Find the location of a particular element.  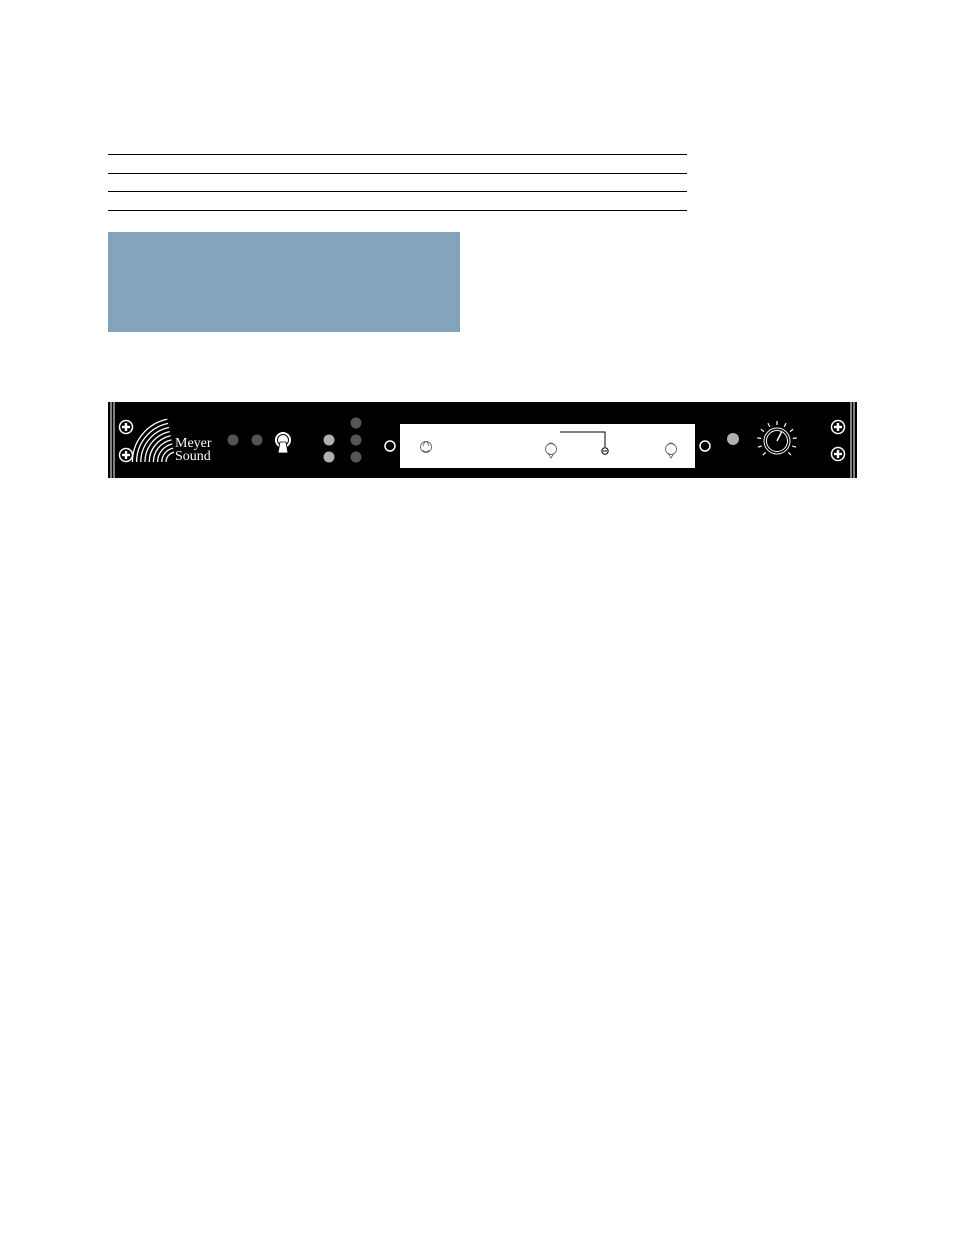

level-knob is located at coordinates (777, 438).